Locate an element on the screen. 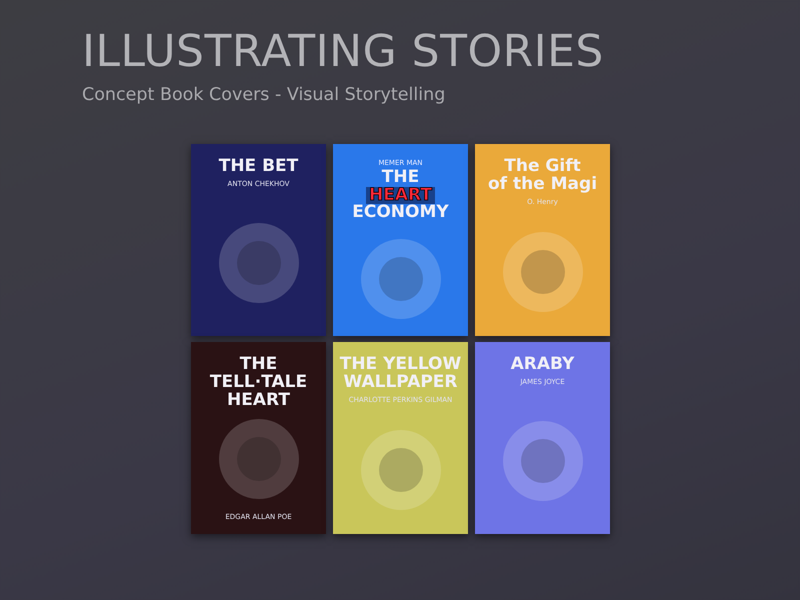 The height and width of the screenshot is (600, 800). cover-title: The Gift is located at coordinates (542, 167).